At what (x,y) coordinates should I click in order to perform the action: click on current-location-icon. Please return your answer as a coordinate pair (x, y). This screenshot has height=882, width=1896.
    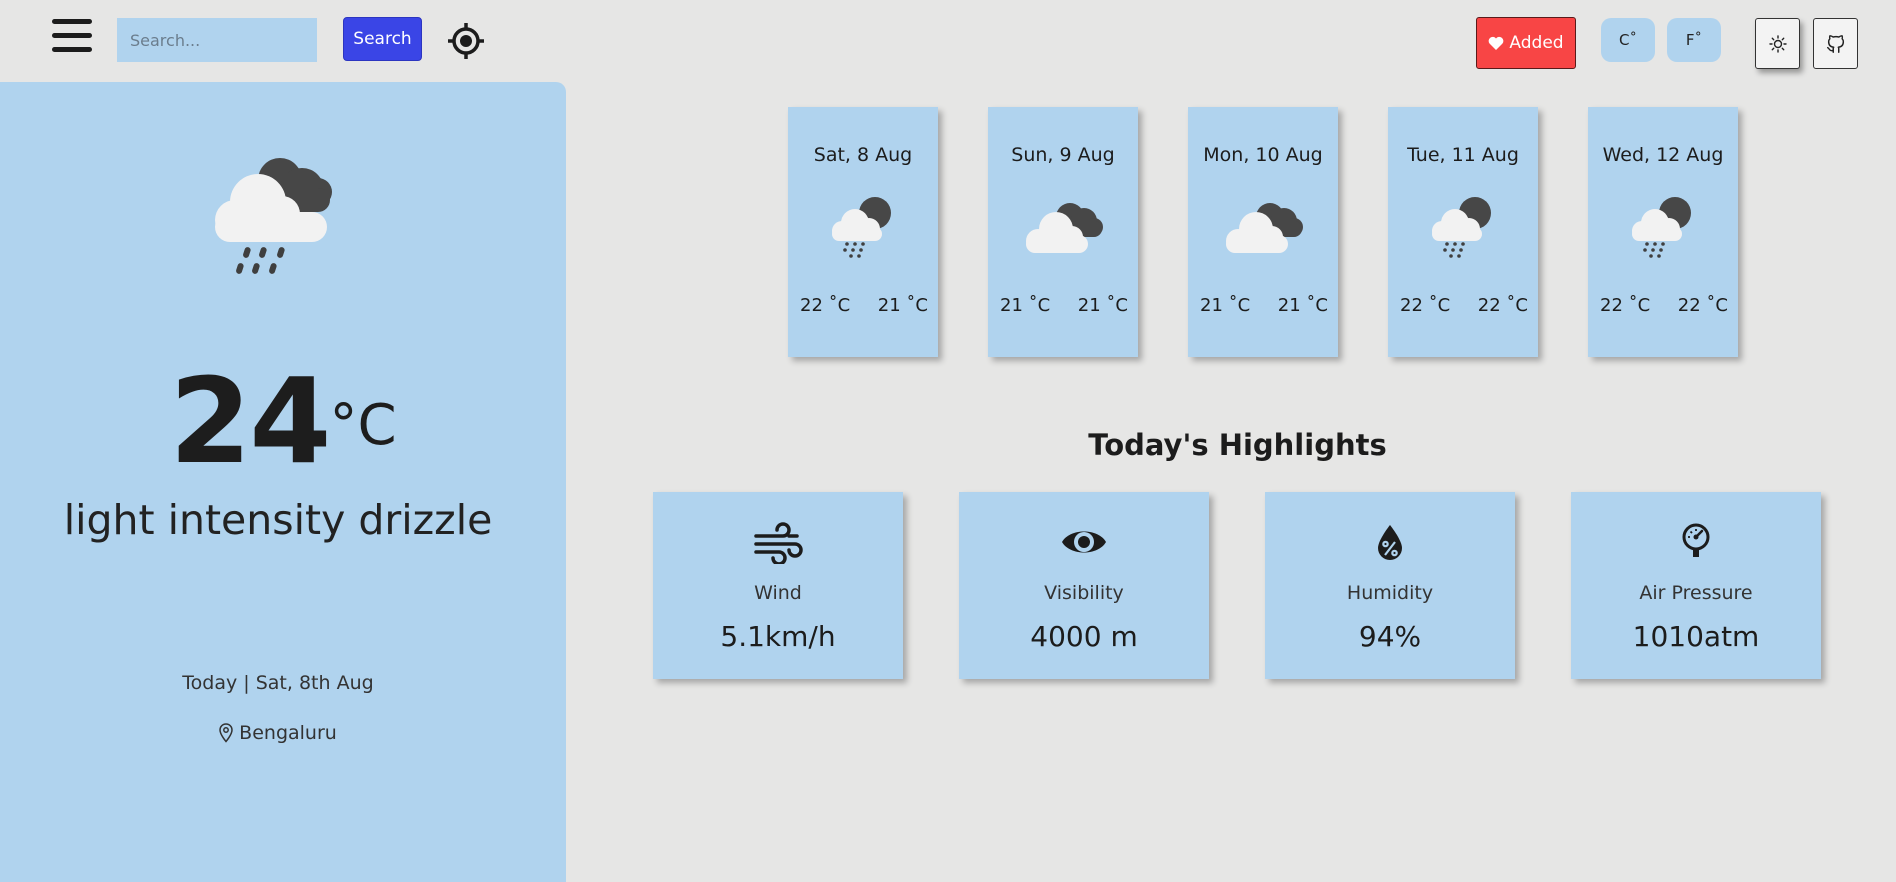
    Looking at the image, I should click on (466, 41).